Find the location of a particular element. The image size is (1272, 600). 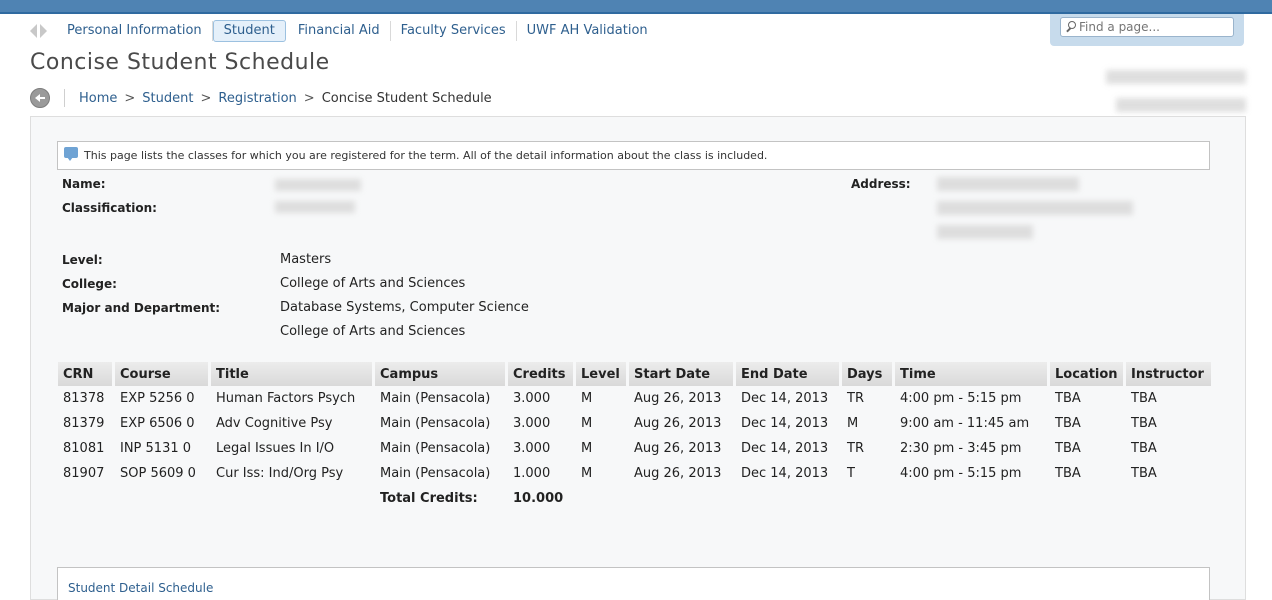

search-icon is located at coordinates (1071, 27).